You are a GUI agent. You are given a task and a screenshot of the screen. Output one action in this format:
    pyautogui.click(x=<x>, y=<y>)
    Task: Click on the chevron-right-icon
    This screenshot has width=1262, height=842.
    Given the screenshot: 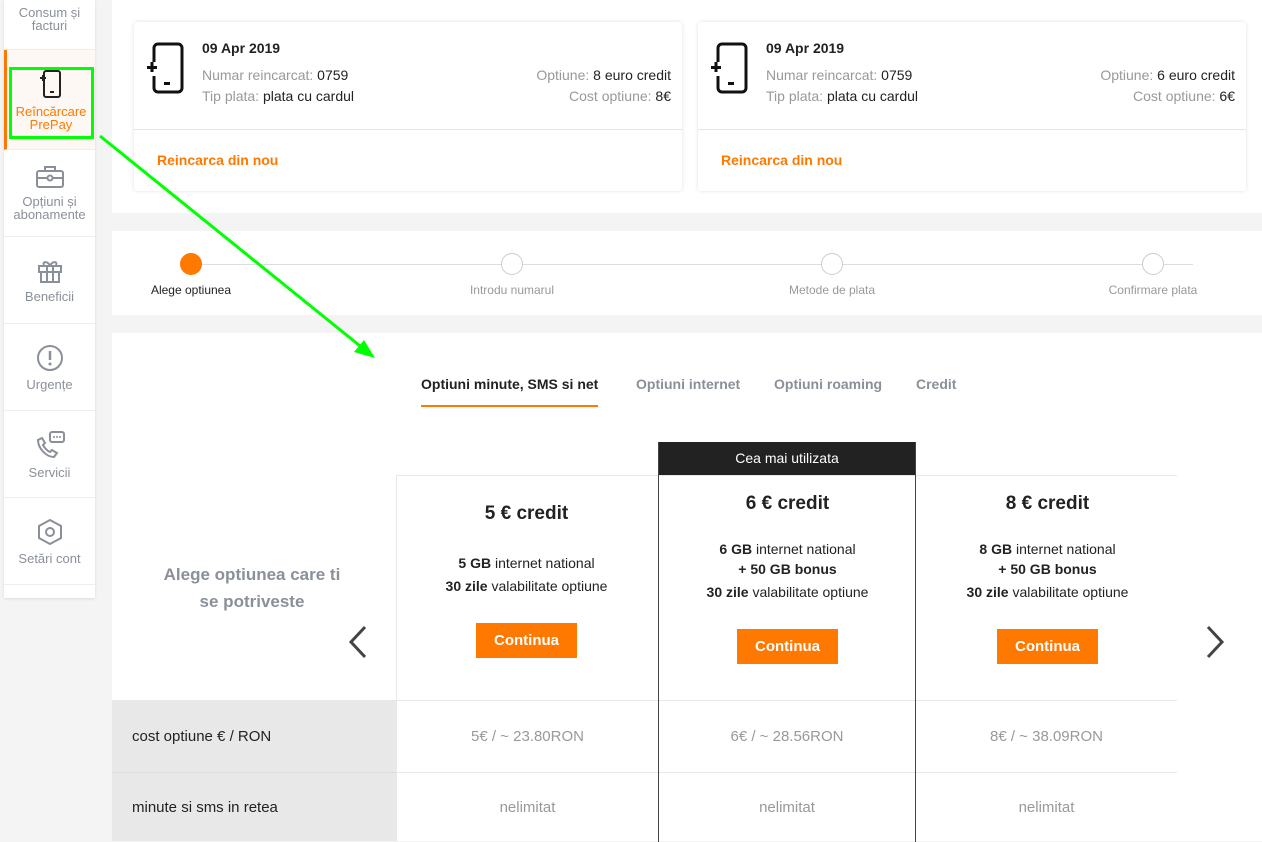 What is the action you would take?
    pyautogui.click(x=1215, y=642)
    